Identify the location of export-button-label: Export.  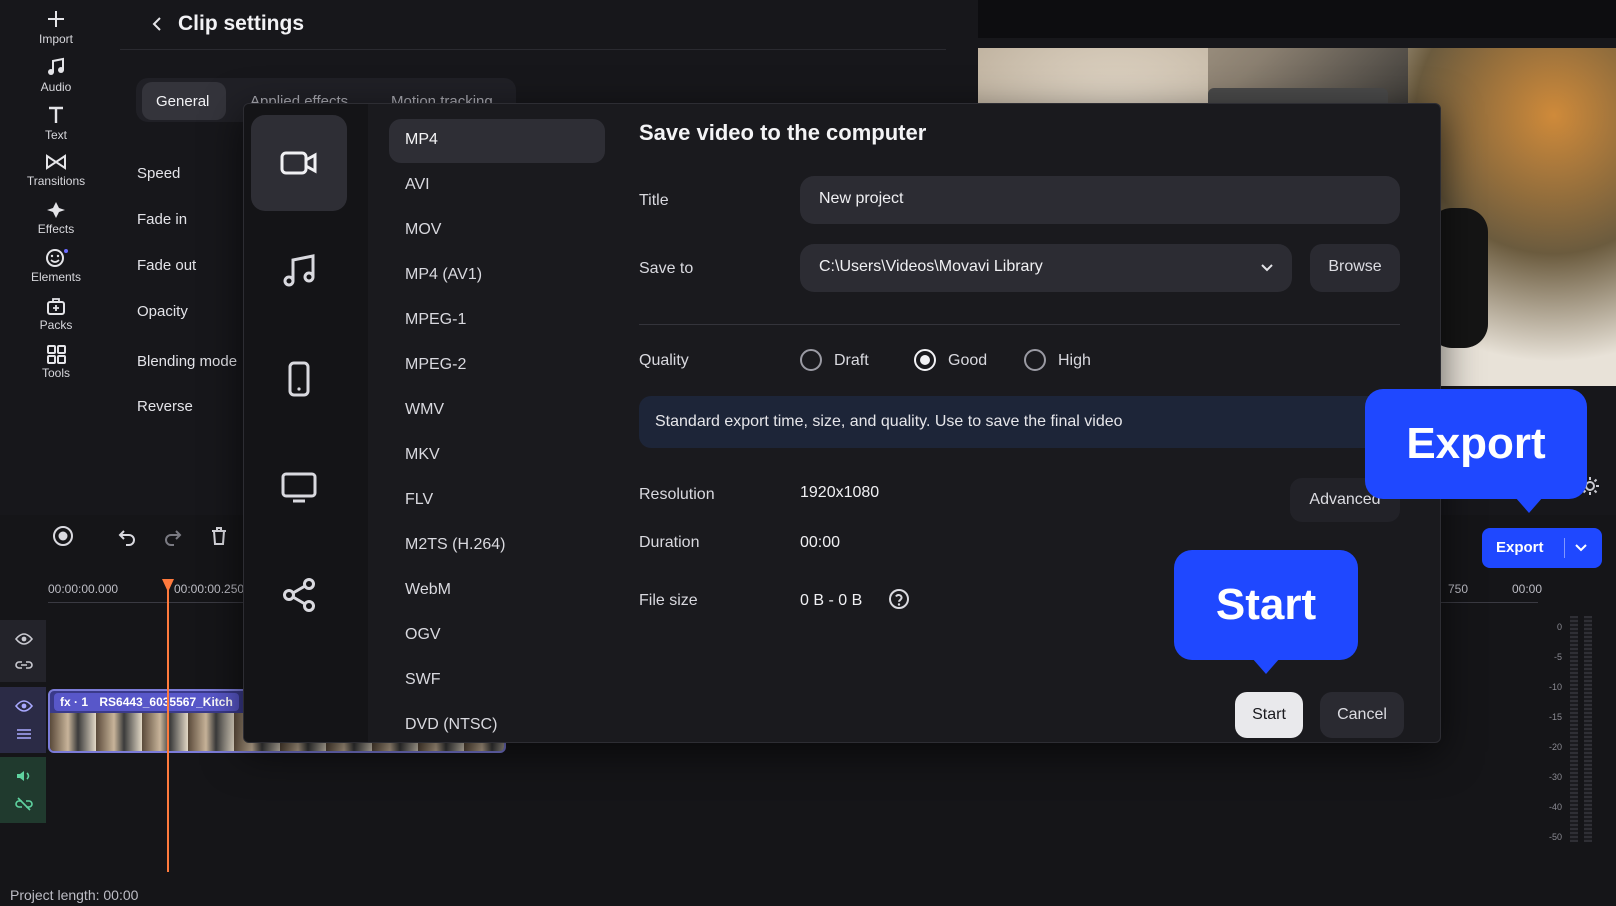
(1520, 547).